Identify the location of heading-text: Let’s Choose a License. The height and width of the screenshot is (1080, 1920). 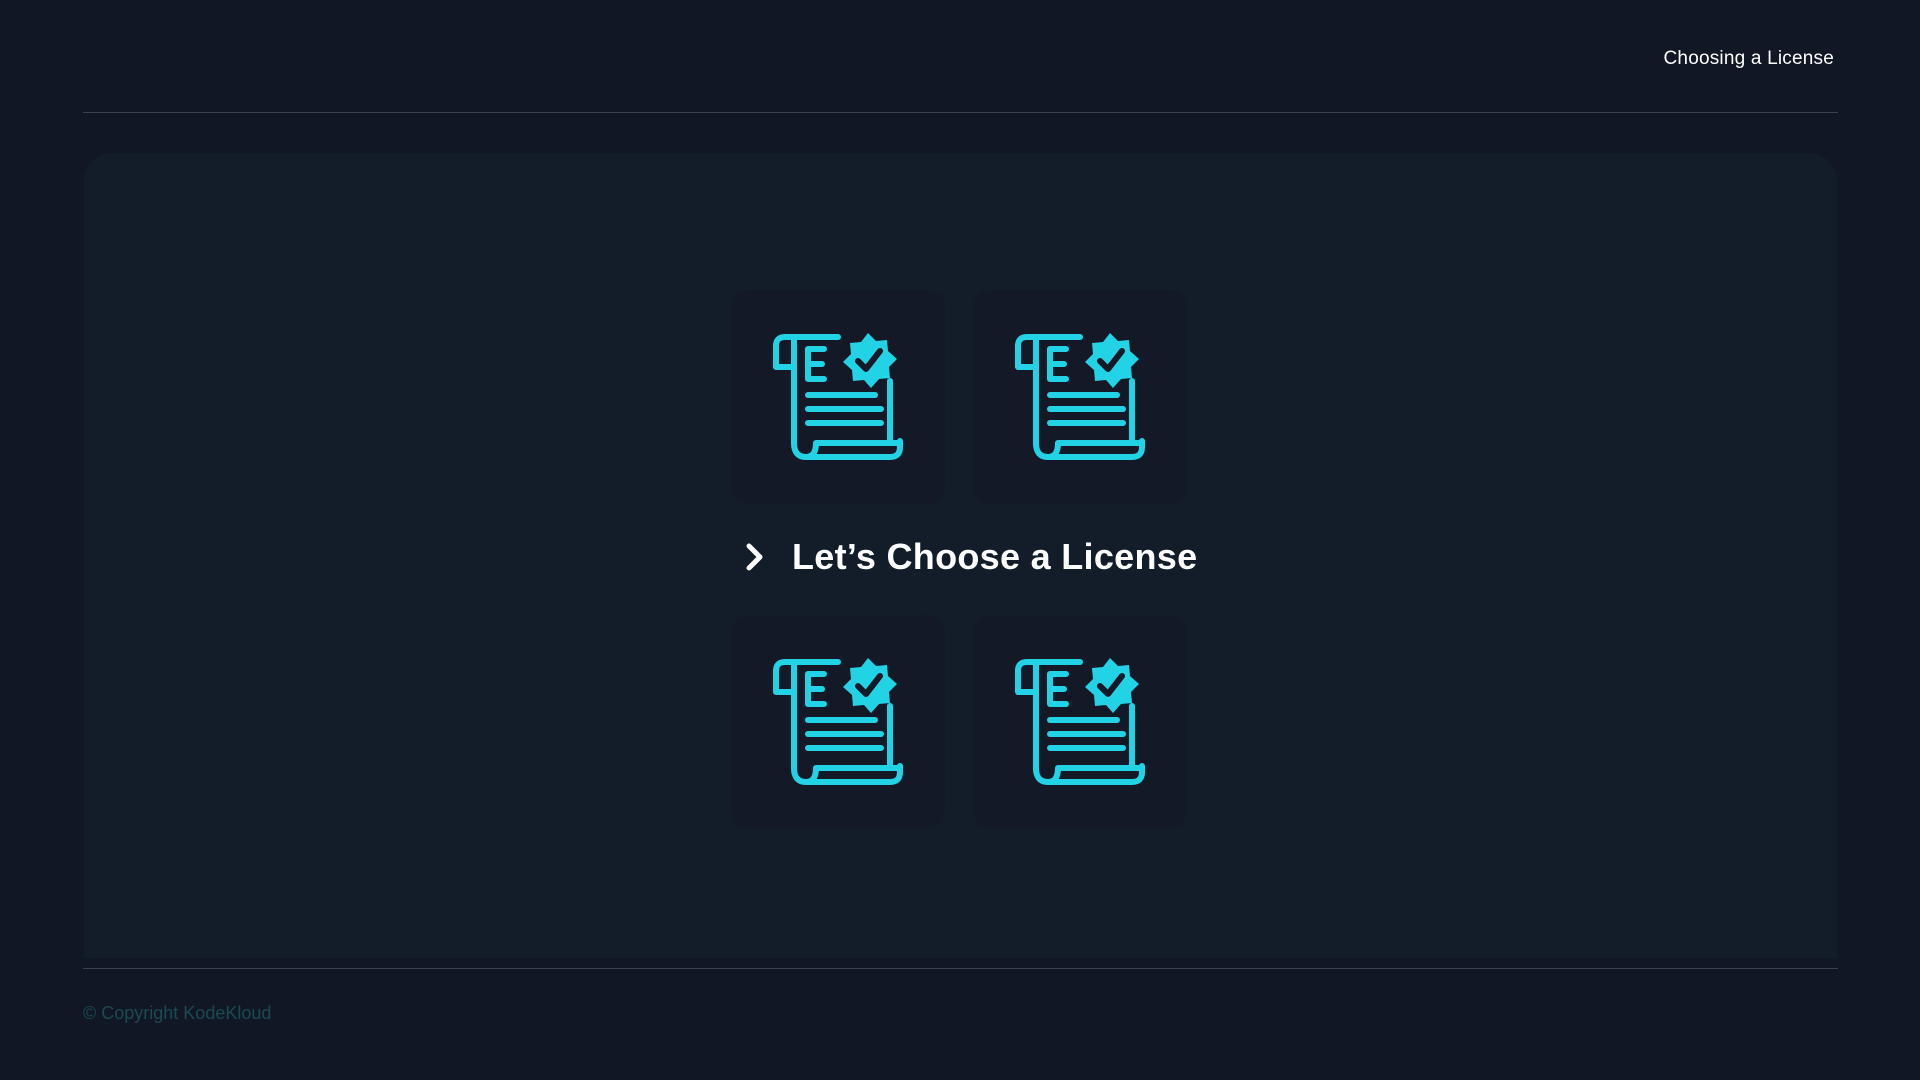
(995, 556).